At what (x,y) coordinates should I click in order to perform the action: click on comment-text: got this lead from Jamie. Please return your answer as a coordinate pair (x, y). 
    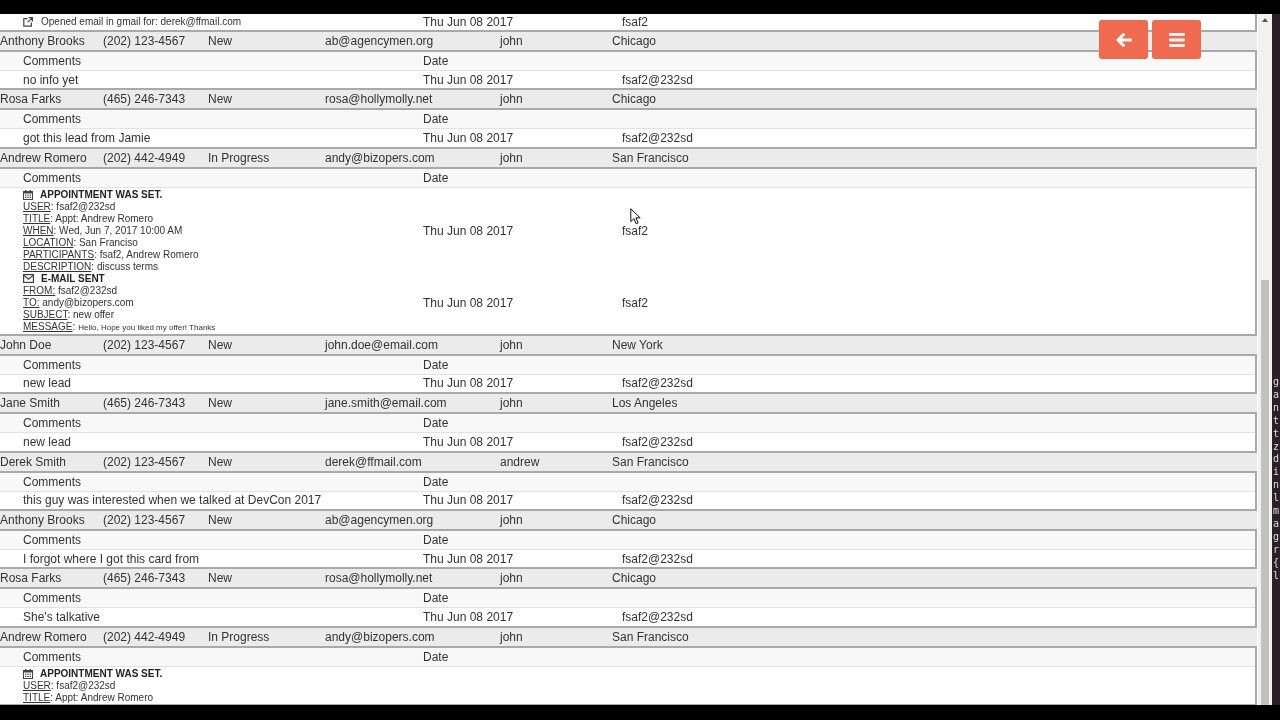
    Looking at the image, I should click on (87, 138).